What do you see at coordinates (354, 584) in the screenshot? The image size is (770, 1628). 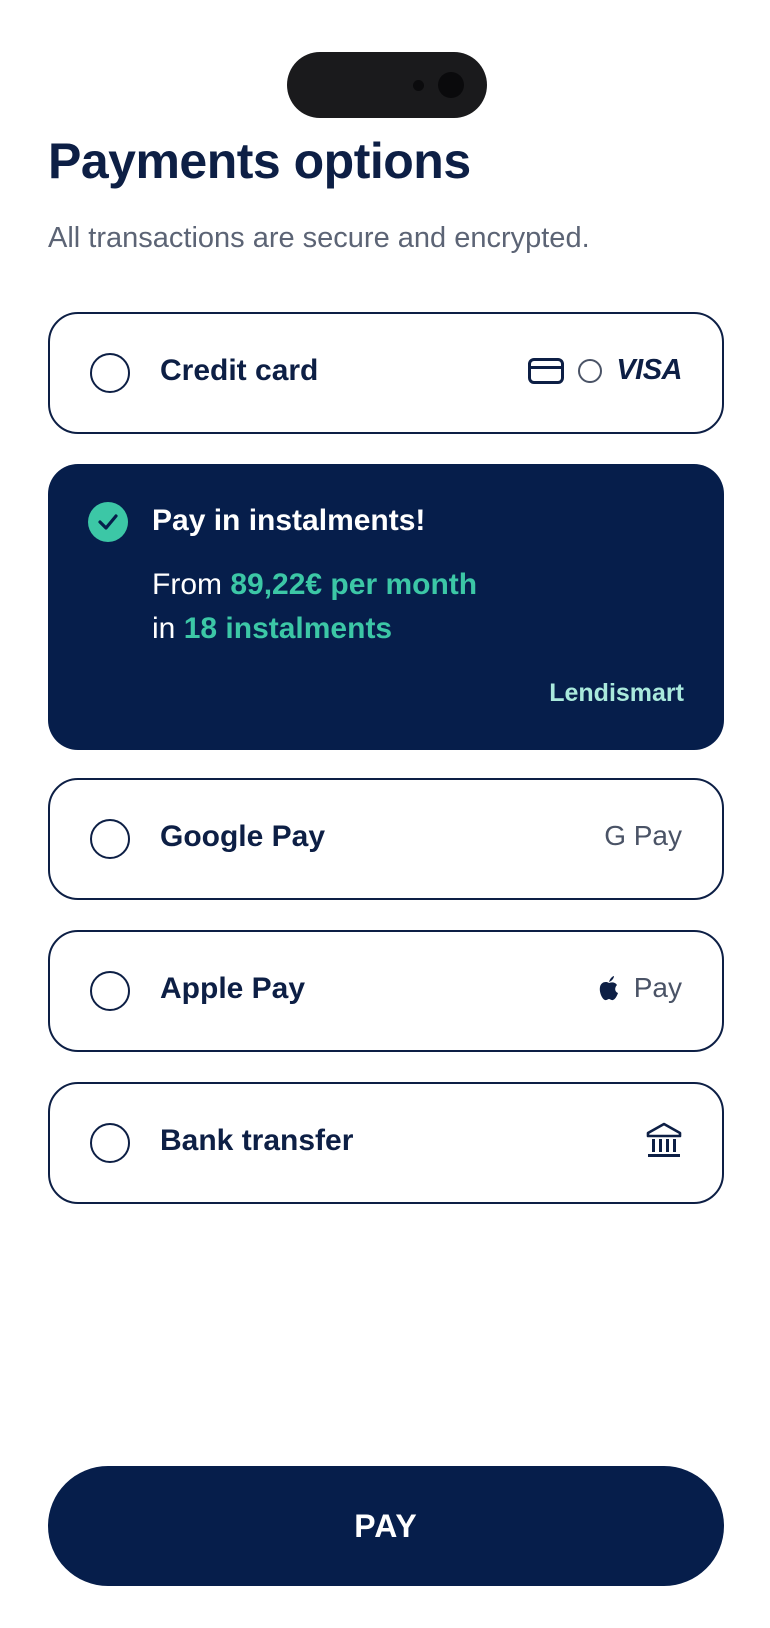 I see `monthly-amount: 89,22€ per month` at bounding box center [354, 584].